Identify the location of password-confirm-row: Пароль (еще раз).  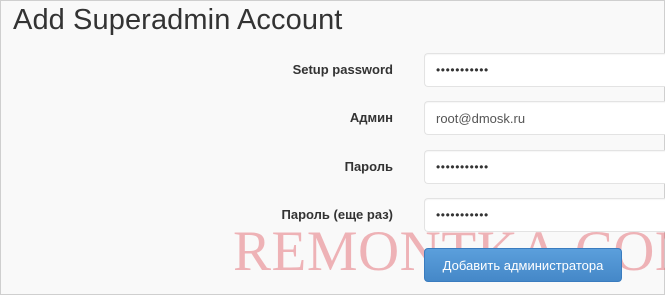
(332, 216).